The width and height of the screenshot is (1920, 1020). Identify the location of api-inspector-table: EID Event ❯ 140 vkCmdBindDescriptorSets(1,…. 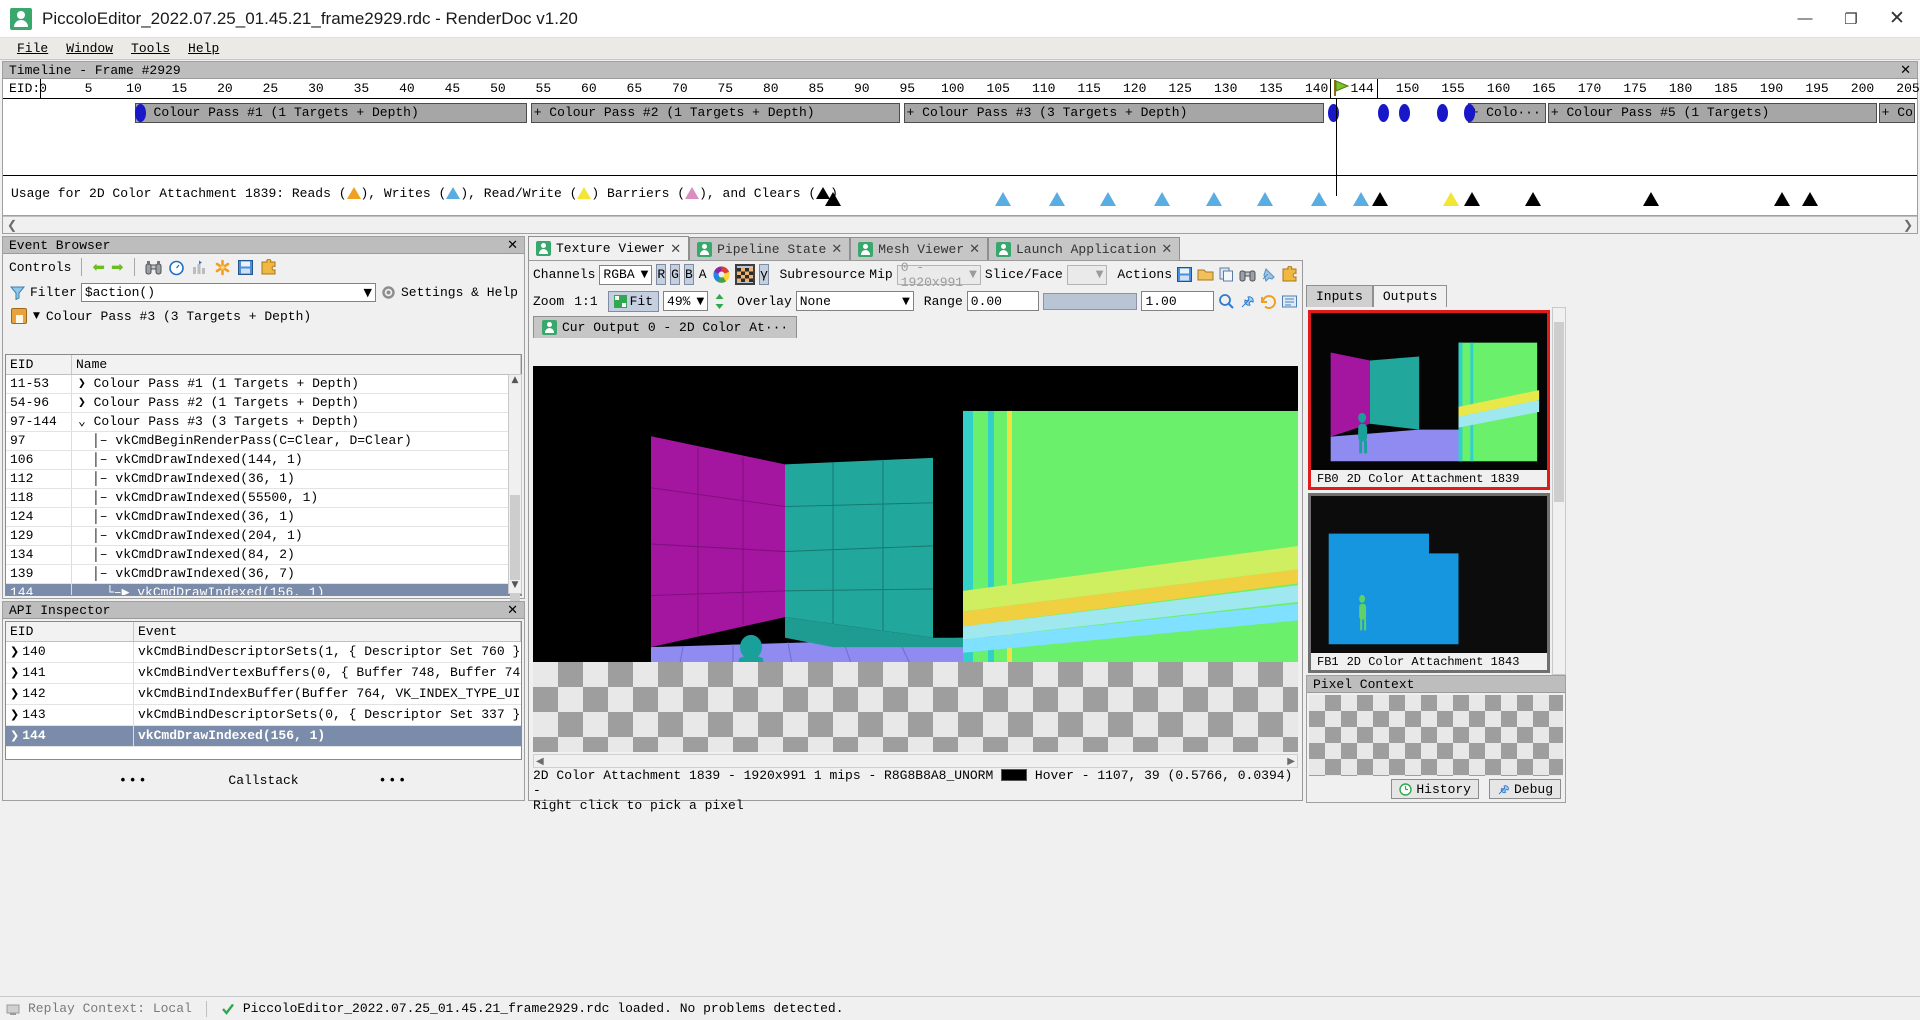
(263, 690).